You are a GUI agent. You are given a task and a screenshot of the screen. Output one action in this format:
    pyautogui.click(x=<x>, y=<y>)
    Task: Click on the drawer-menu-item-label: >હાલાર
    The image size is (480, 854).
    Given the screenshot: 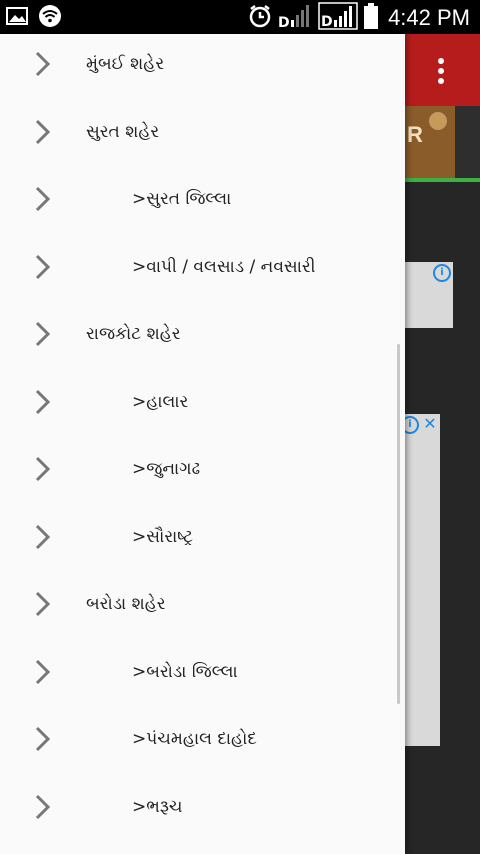 What is the action you would take?
    pyautogui.click(x=160, y=401)
    